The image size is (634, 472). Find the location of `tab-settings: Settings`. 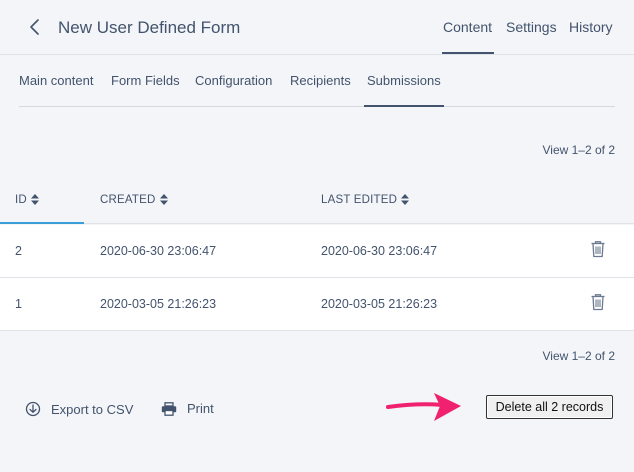

tab-settings: Settings is located at coordinates (531, 27).